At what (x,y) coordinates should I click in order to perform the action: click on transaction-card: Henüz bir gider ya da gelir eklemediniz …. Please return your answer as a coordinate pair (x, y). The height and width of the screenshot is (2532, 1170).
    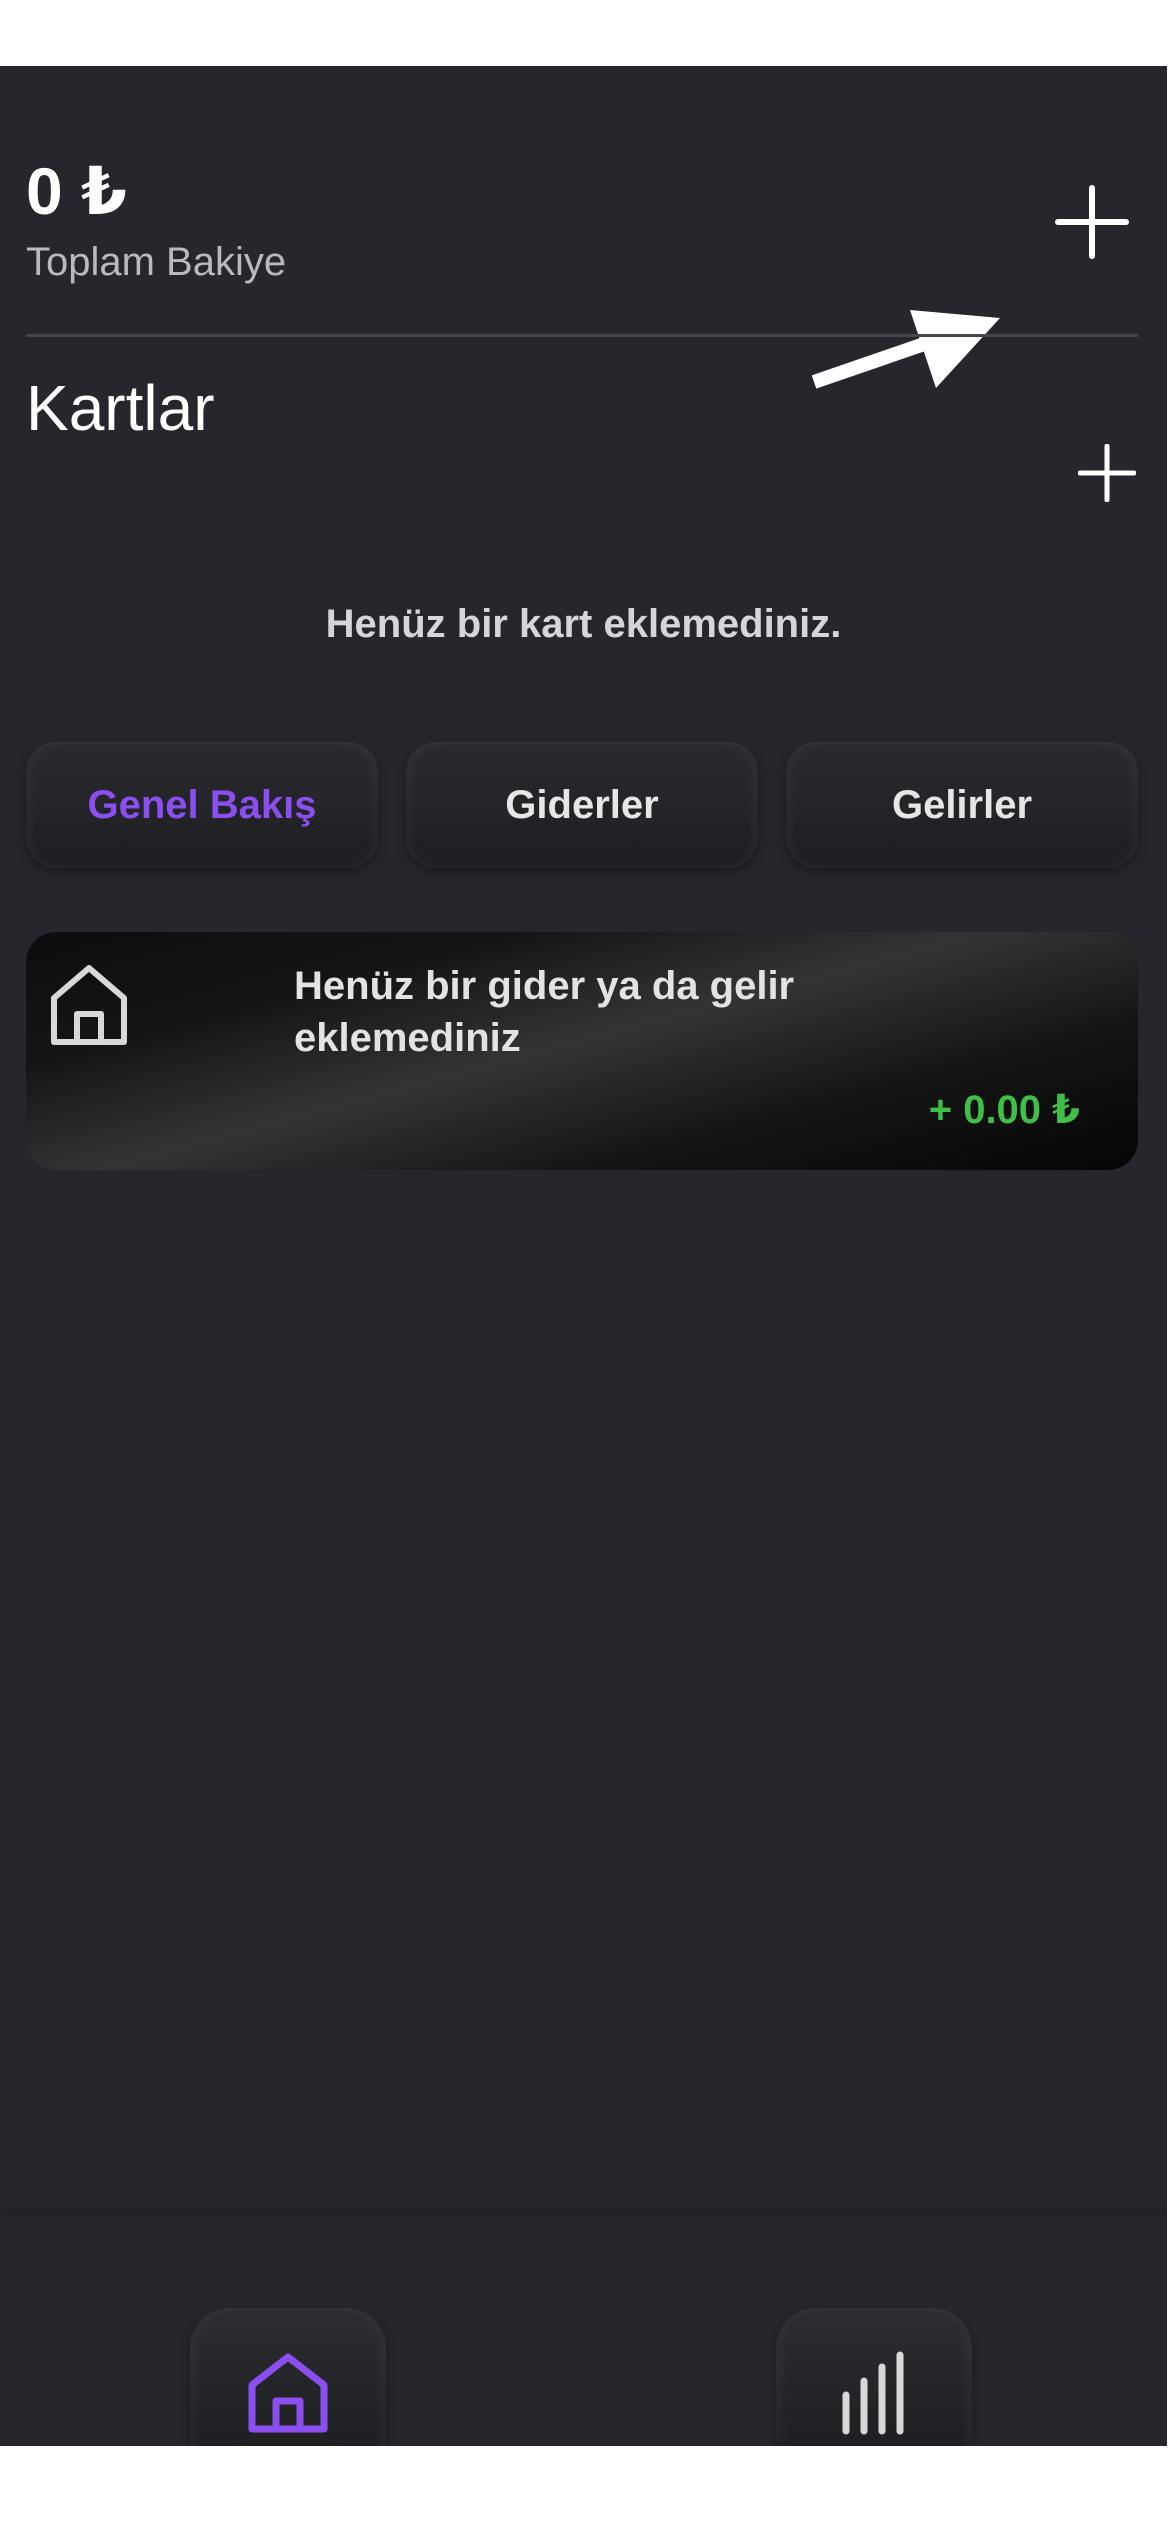
    Looking at the image, I should click on (582, 1051).